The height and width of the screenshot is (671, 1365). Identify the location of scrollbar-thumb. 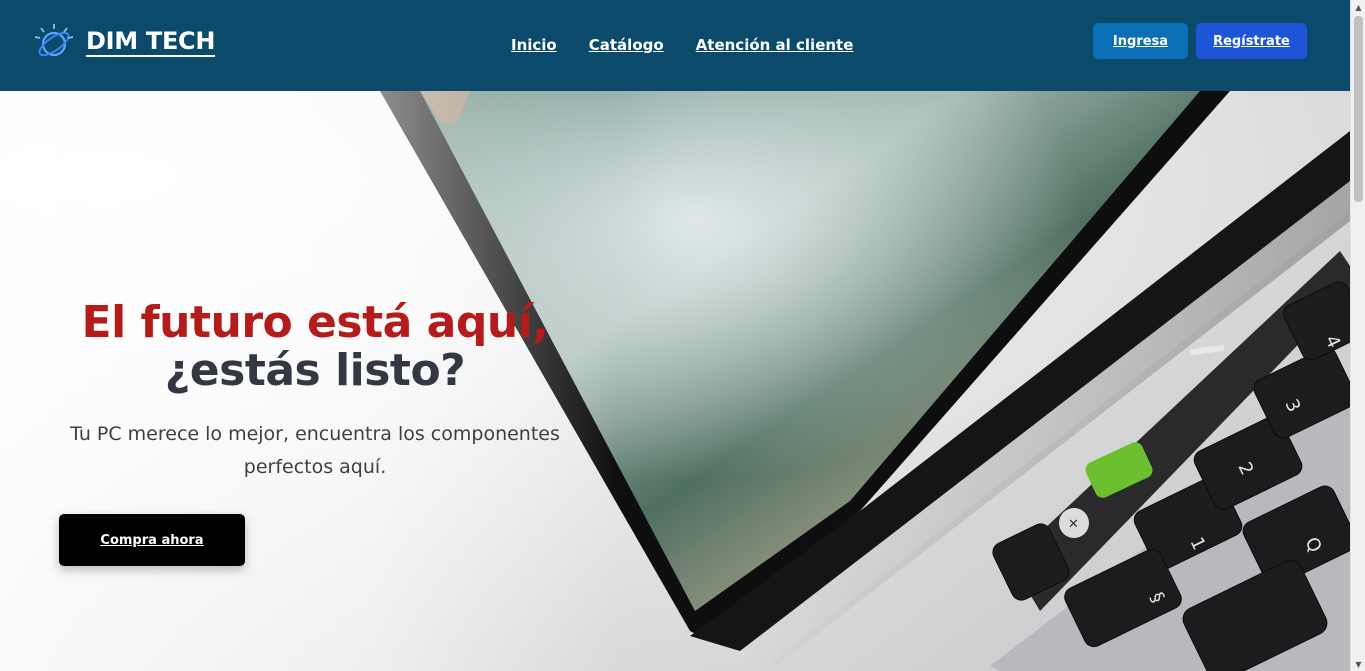
(1358, 109).